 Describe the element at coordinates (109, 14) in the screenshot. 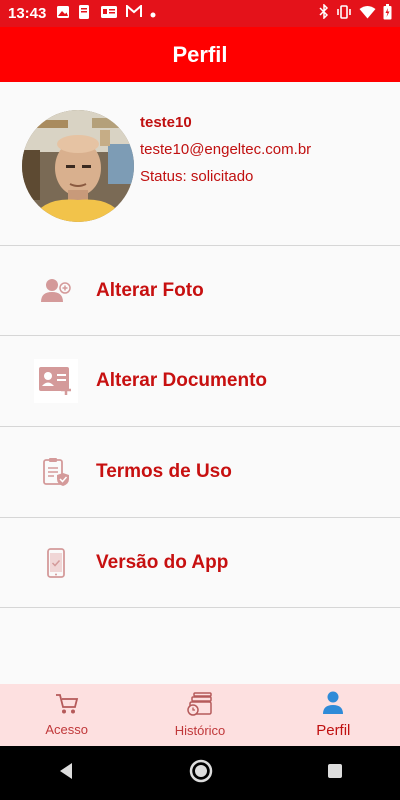

I see `id-card-icon` at that location.